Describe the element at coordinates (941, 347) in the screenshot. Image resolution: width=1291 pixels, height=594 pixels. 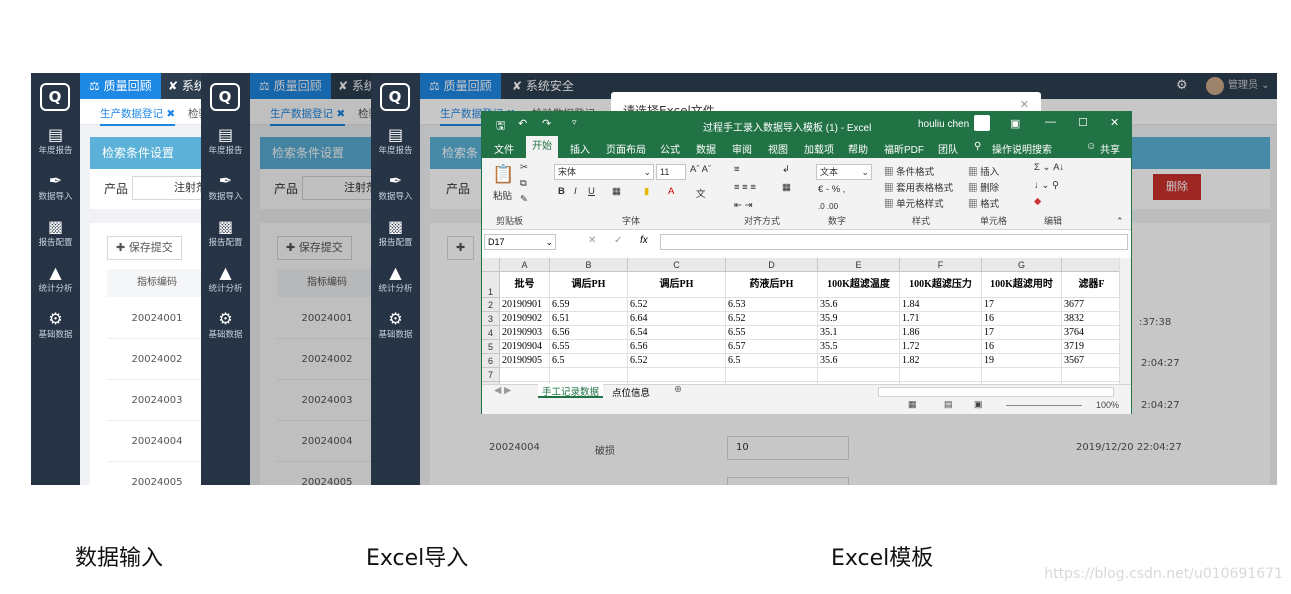
I see `data-cell: 1.72` at that location.